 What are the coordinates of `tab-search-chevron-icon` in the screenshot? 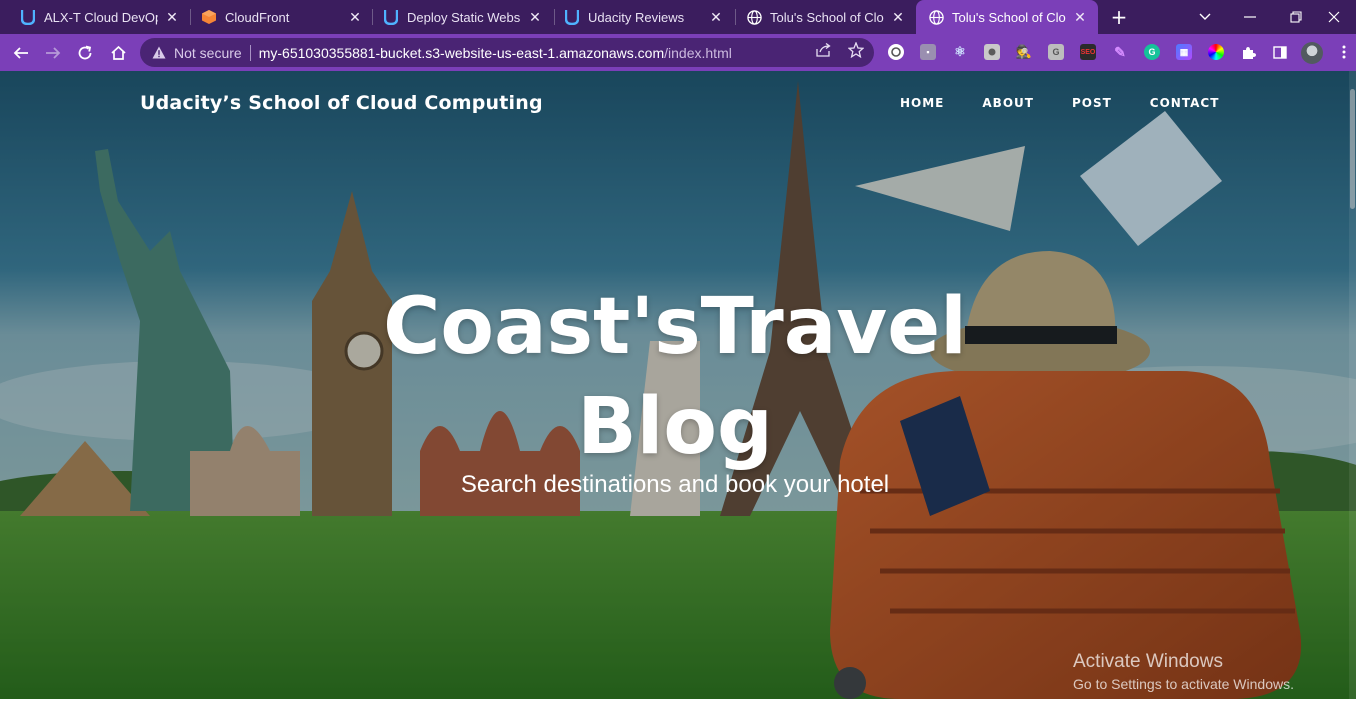 It's located at (1205, 17).